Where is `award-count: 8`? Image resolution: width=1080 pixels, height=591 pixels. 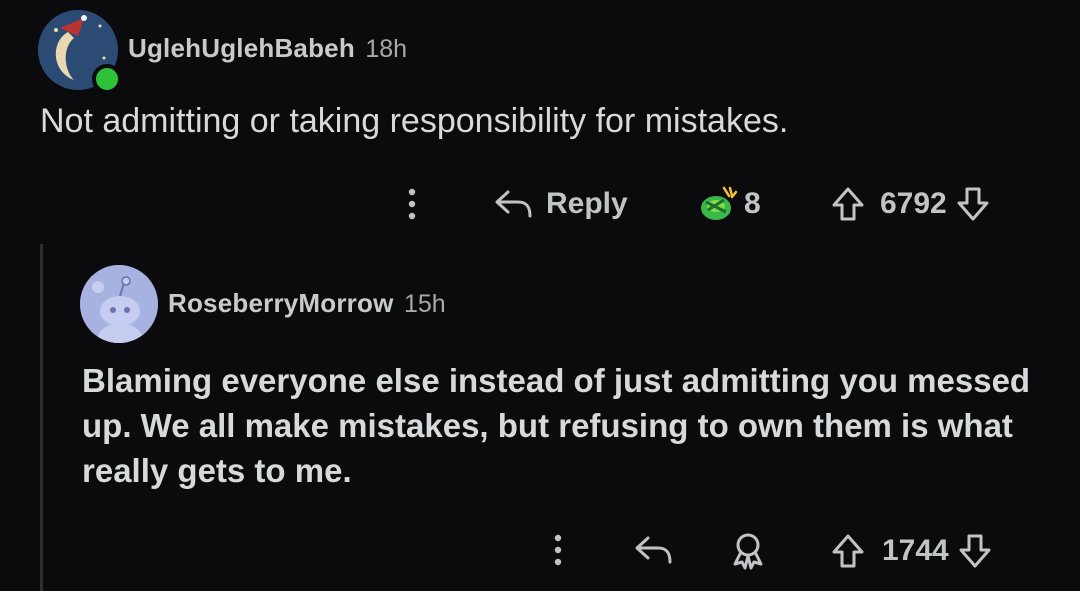 award-count: 8 is located at coordinates (752, 203).